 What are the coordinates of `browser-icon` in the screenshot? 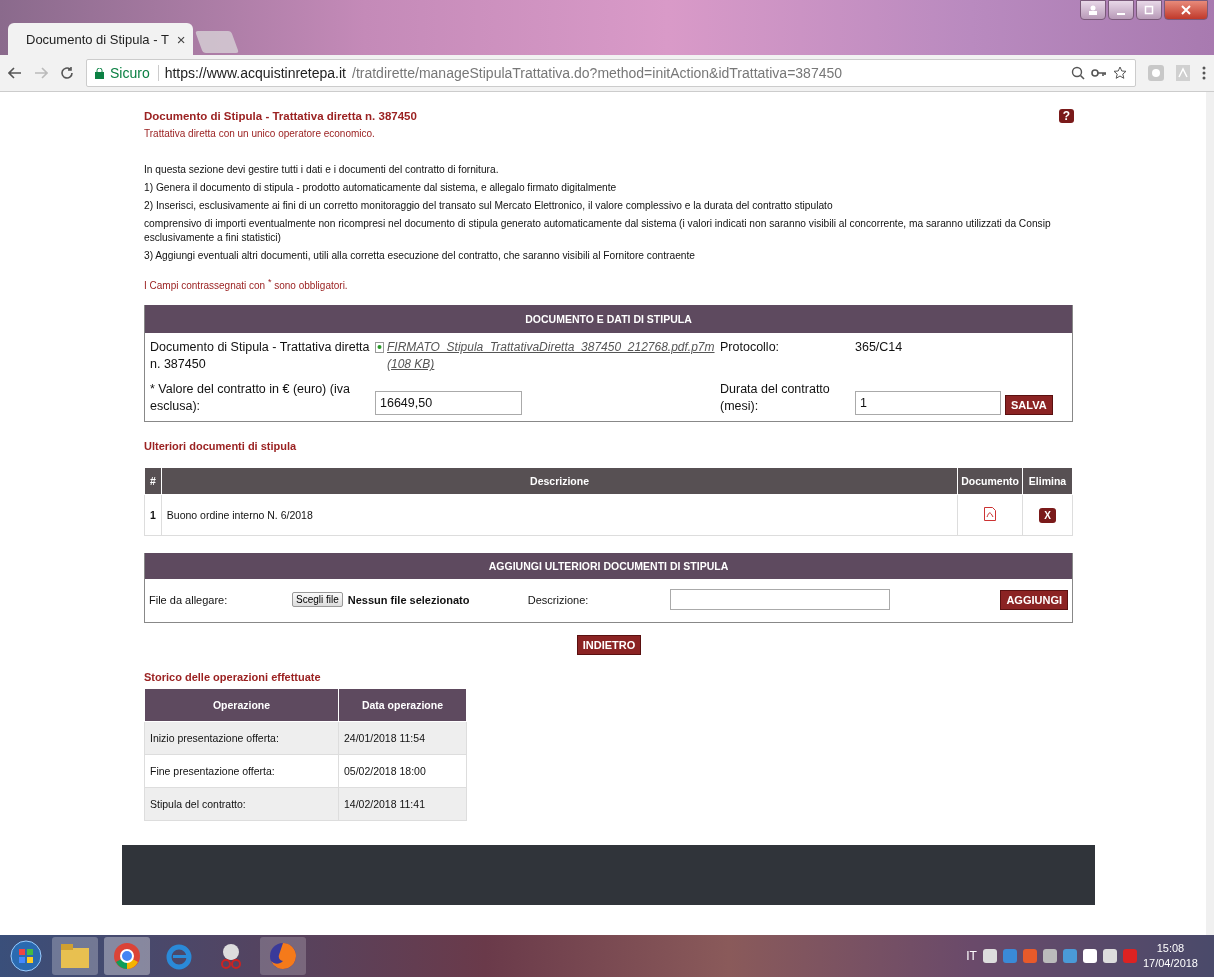 It's located at (127, 956).